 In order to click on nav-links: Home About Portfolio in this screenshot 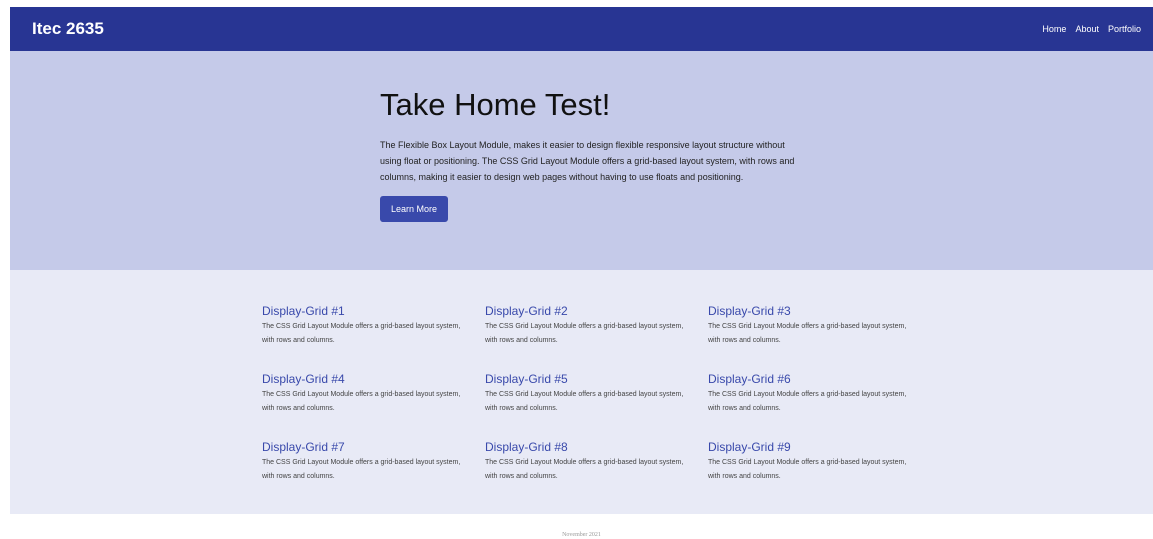, I will do `click(1091, 29)`.